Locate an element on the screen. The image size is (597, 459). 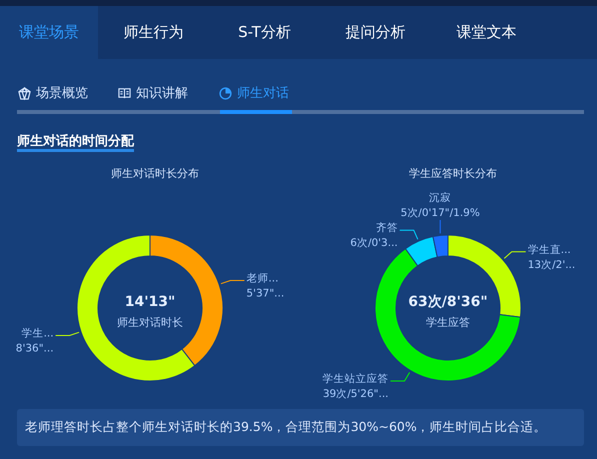
center-label: 师生对话时长 is located at coordinates (150, 322).